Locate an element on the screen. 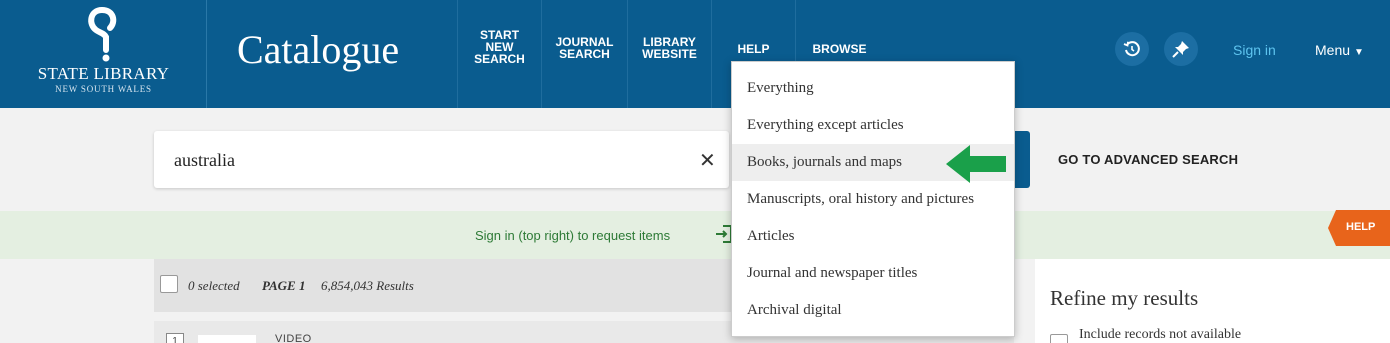 The height and width of the screenshot is (343, 1390). logo-mark-icon is located at coordinates (102, 34).